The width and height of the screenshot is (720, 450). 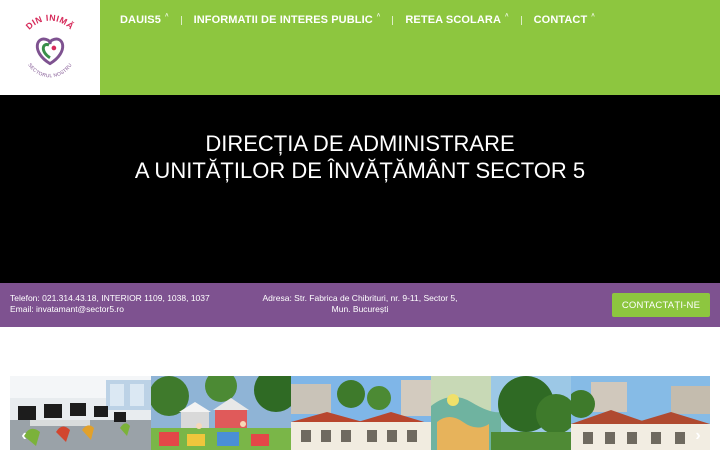 I want to click on school-building-photo, so click(x=361, y=413).